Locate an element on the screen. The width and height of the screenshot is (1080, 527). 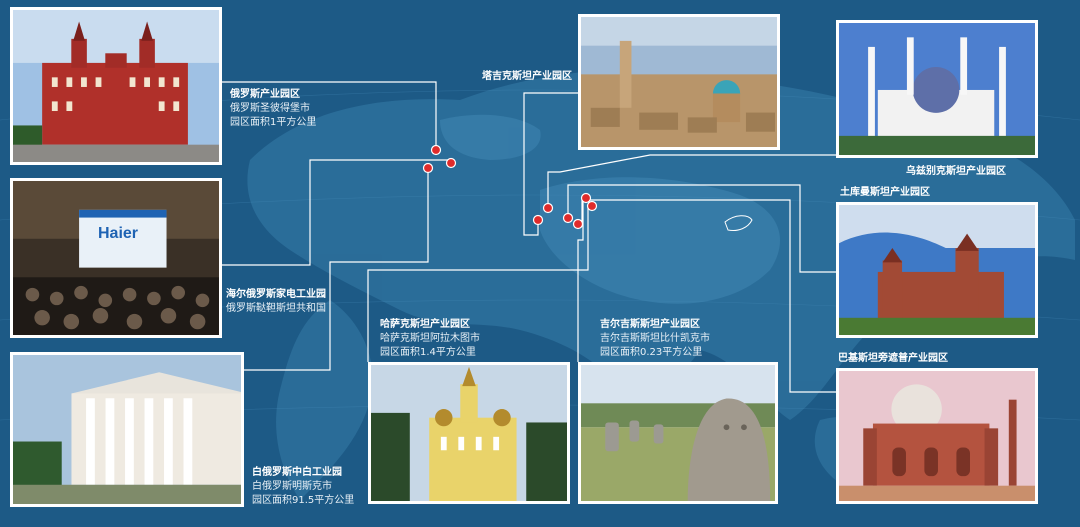
park-title: 塔吉克斯坦产业园区 is located at coordinates (527, 76).